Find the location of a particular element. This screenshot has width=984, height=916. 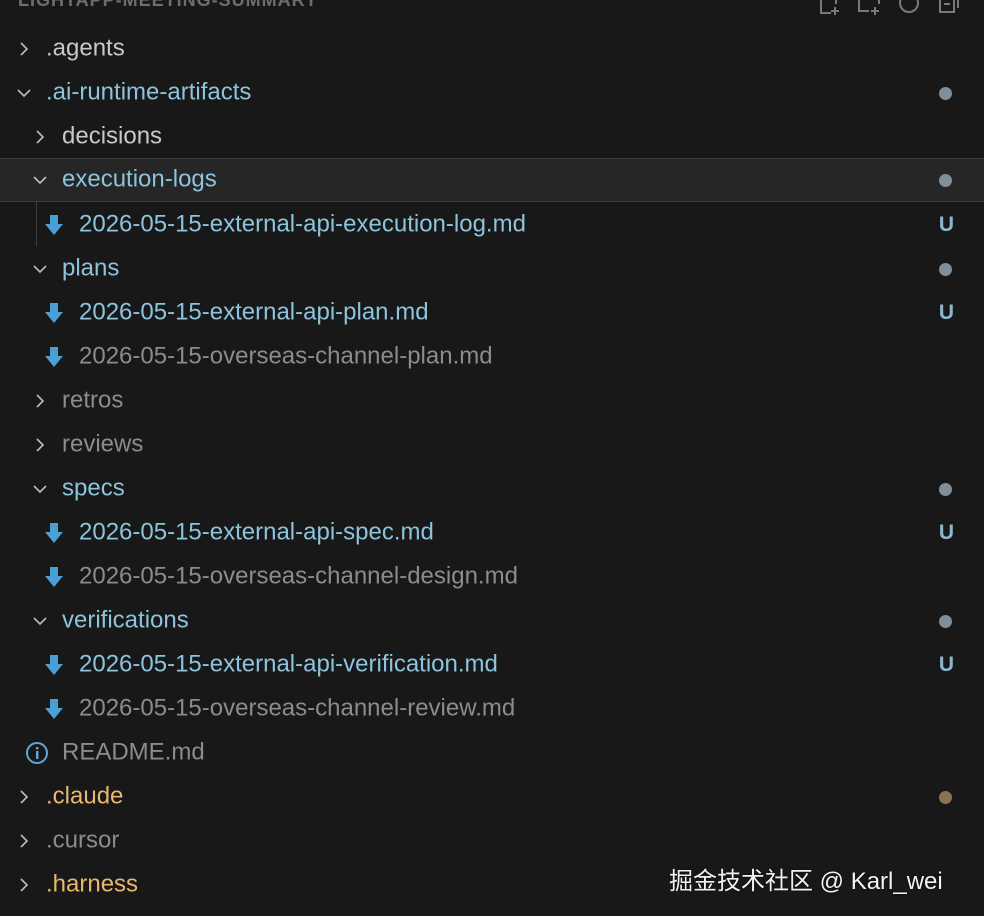

tree-item-verification-file: 2026-05-15-overseas-channel-review.md is located at coordinates (492, 709).